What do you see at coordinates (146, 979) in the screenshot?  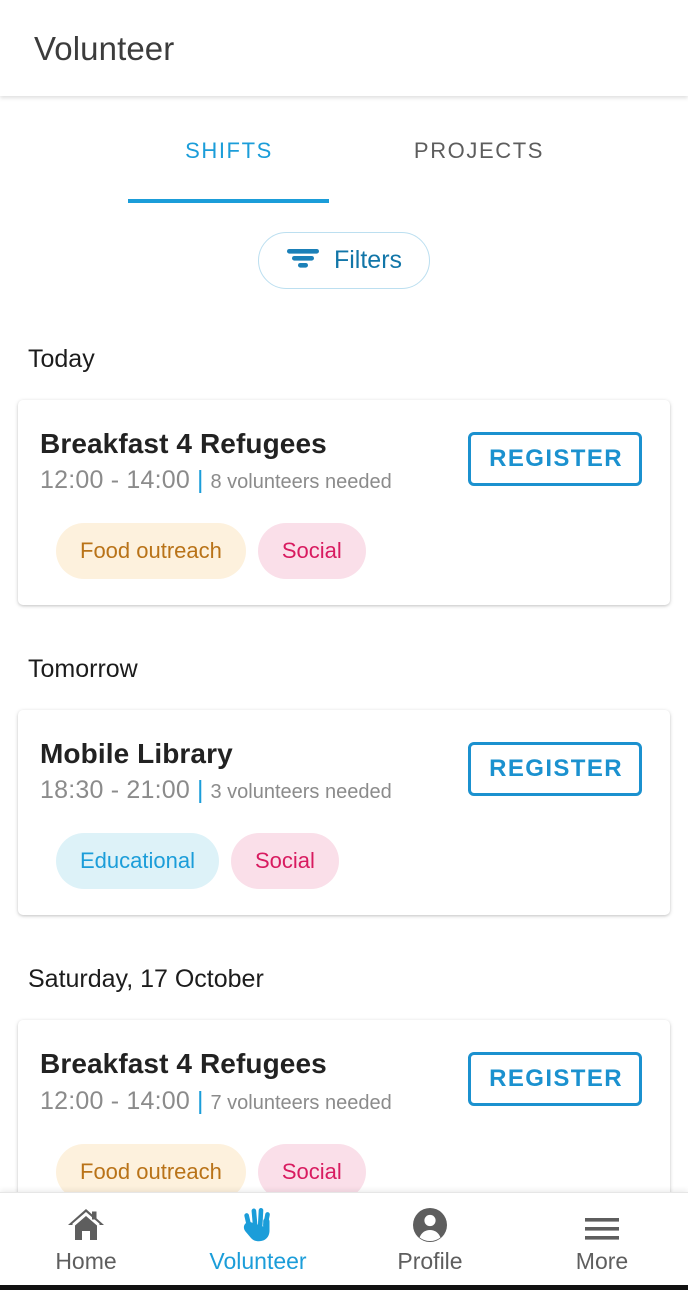 I see `day-heading: Saturday, 17 October` at bounding box center [146, 979].